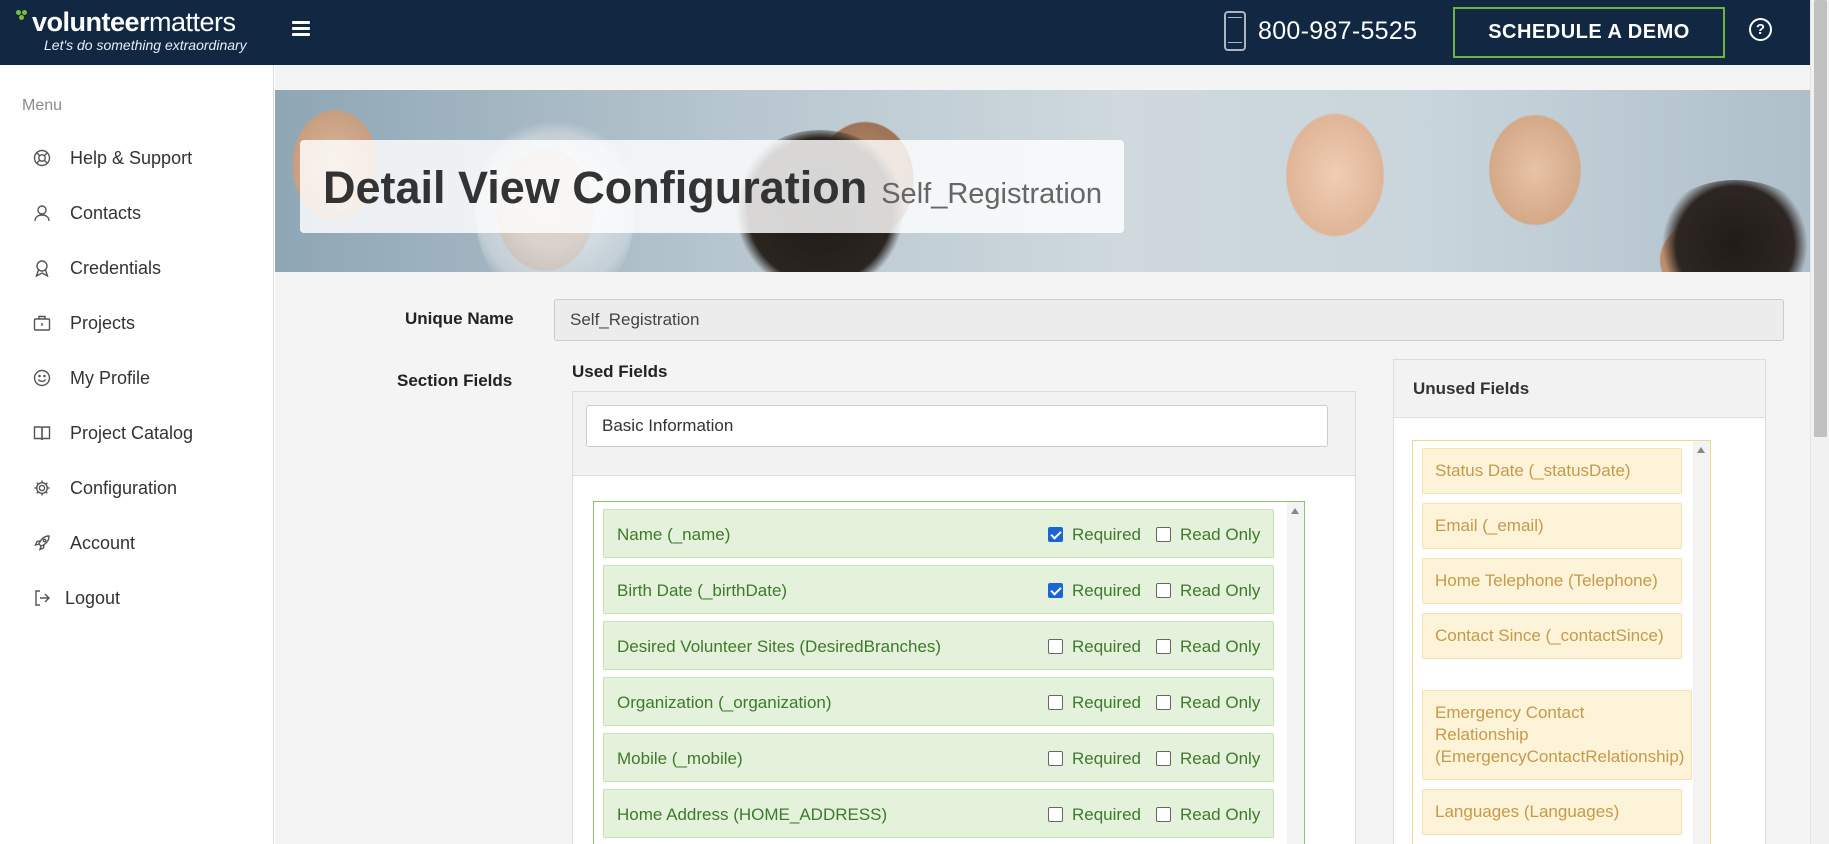  I want to click on schedule-demo-button: SCHEDULE A DEMO, so click(1589, 32).